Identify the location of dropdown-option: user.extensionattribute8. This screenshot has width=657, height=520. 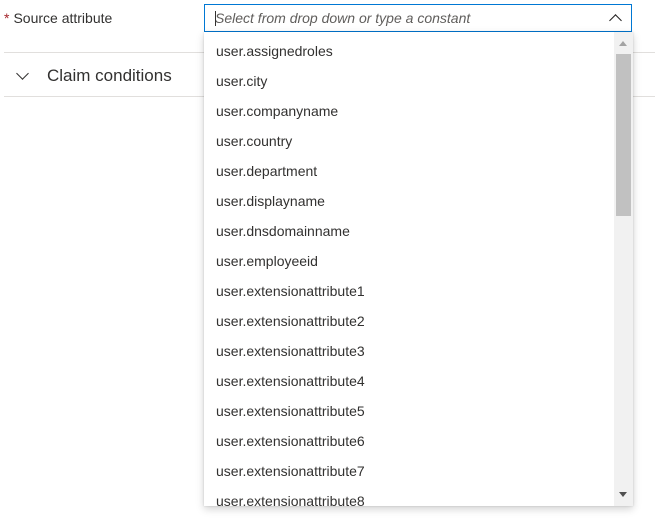
(408, 496).